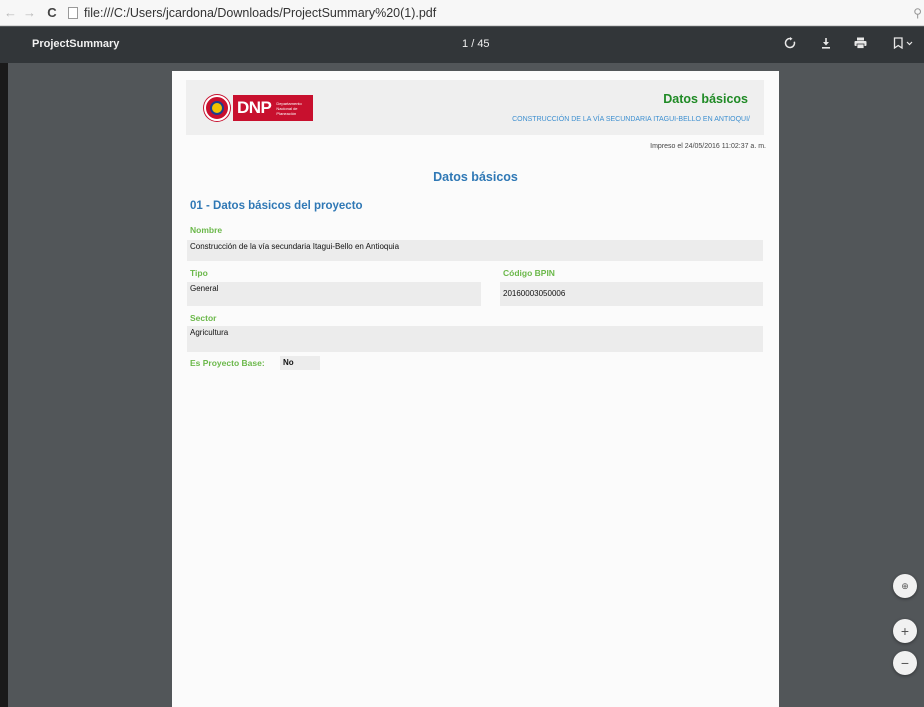 Image resolution: width=924 pixels, height=707 pixels. I want to click on bookmark-icon, so click(904, 45).